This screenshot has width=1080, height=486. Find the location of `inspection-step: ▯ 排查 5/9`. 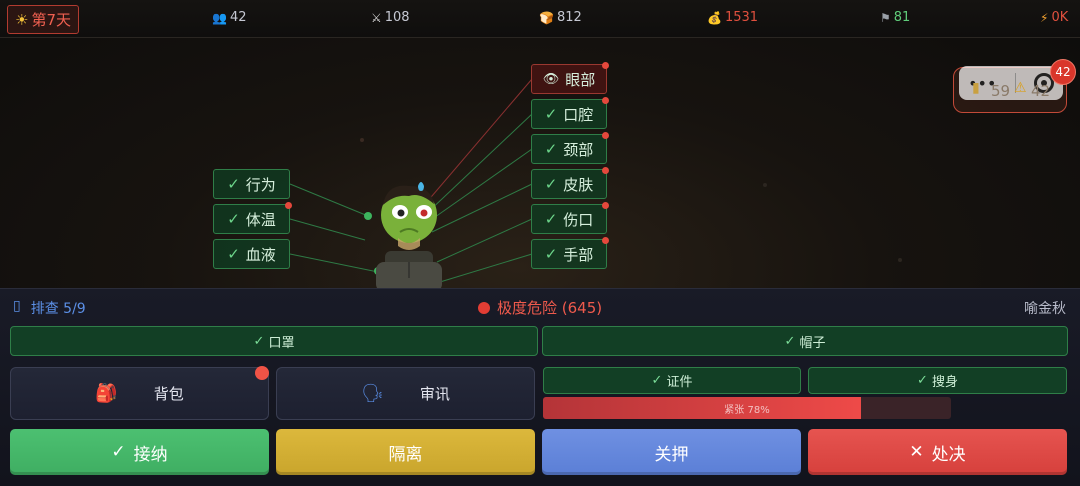

inspection-step: ▯ 排查 5/9 is located at coordinates (49, 308).